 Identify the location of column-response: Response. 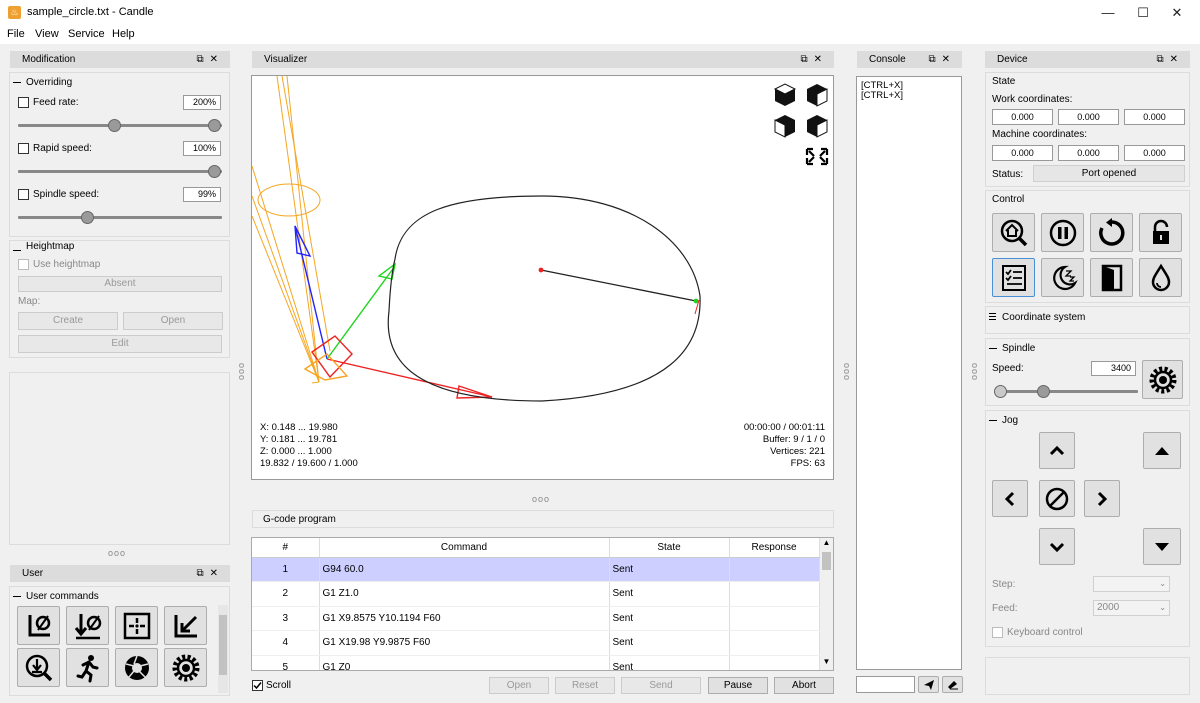
(774, 548).